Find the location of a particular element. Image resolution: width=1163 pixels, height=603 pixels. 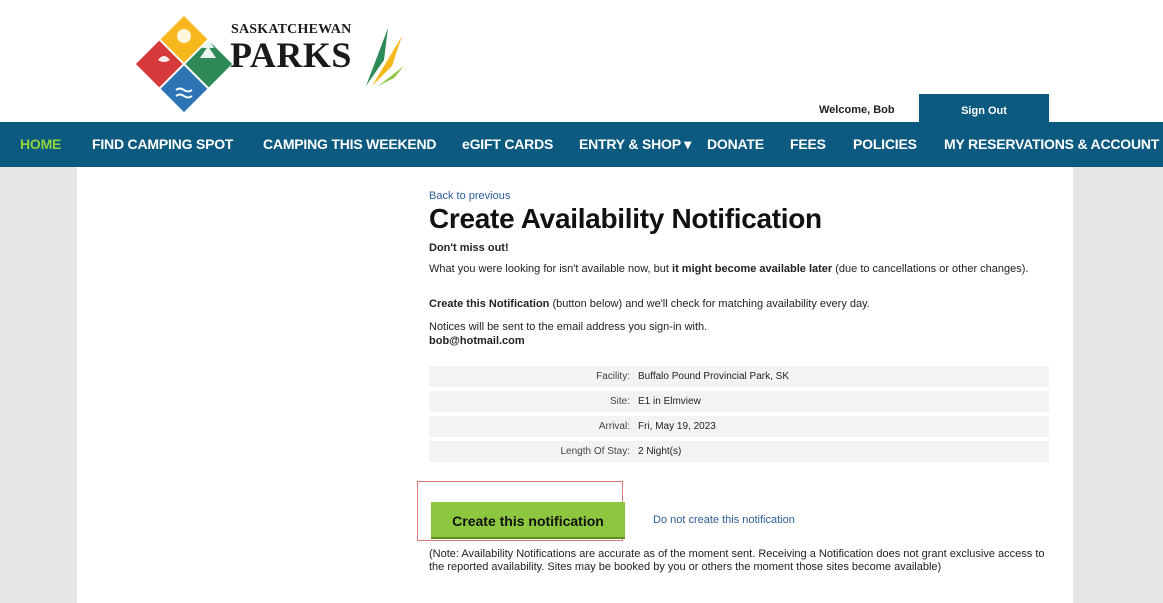

logo-line2: PARKS is located at coordinates (291, 55).